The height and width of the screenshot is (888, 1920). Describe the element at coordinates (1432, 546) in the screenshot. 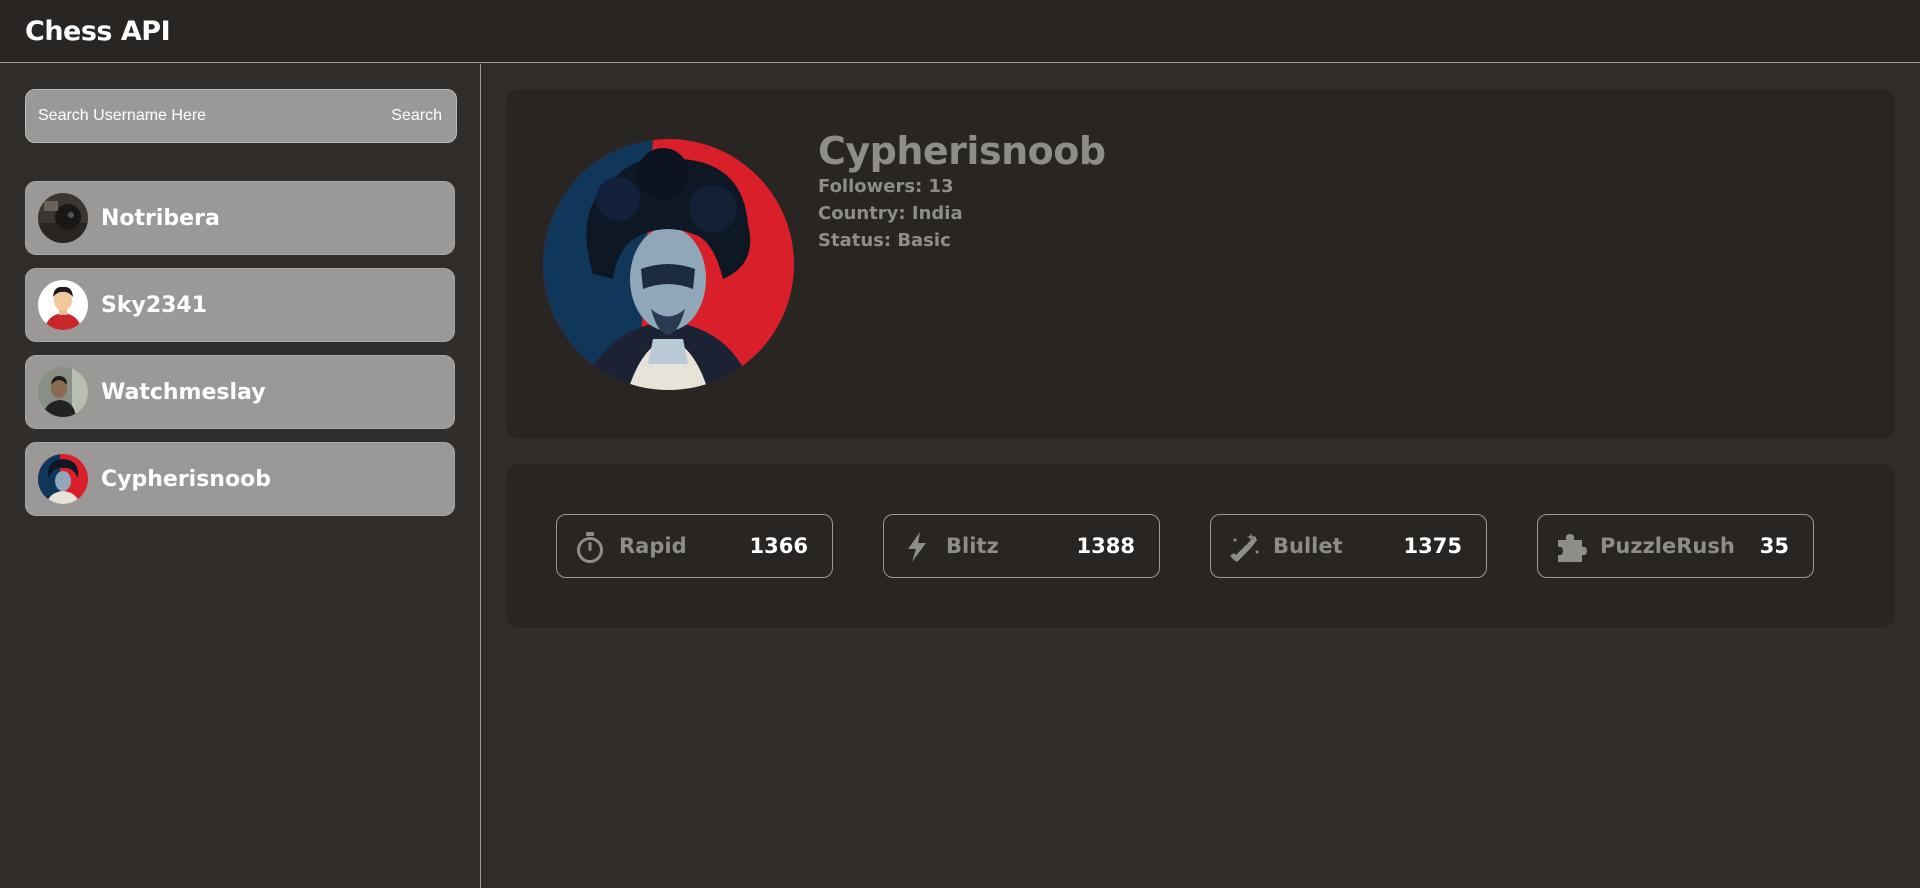

I see `rating-value: 1375` at that location.